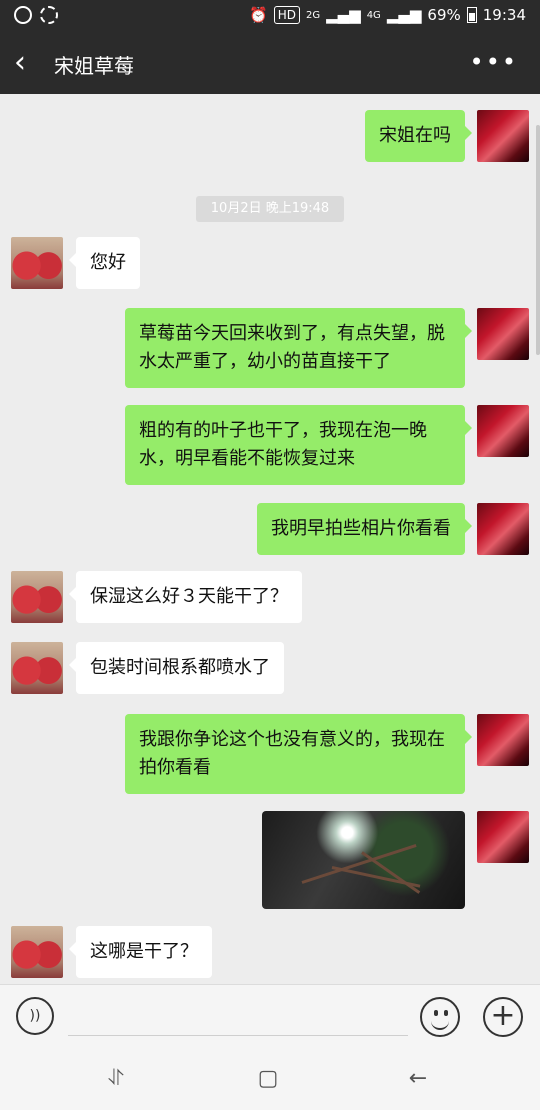 The image size is (540, 1110). What do you see at coordinates (94, 66) in the screenshot?
I see `chat-title: 宋姐草莓` at bounding box center [94, 66].